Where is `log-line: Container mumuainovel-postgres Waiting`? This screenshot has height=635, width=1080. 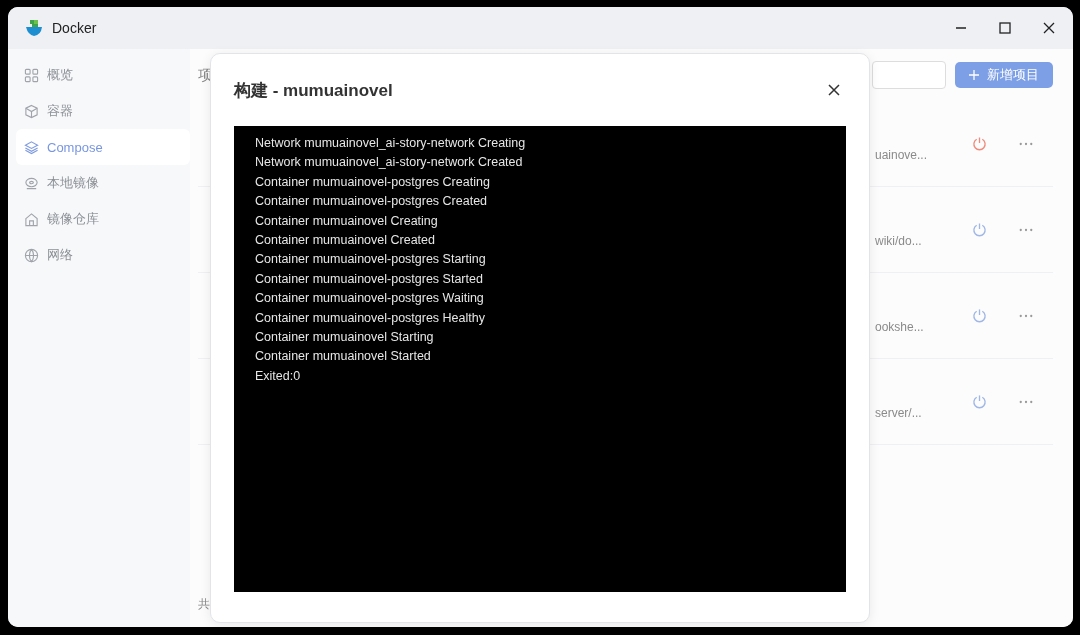
log-line: Container mumuainovel-postgres Waiting is located at coordinates (370, 299).